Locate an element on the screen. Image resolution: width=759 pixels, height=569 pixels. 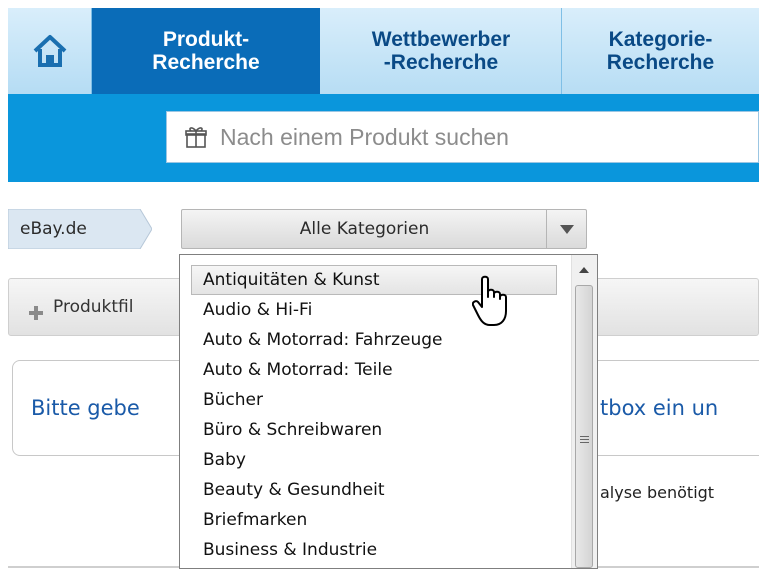
option-auto-fahrzeuge: Auto & Motorrad: Fahrzeuge is located at coordinates (376, 340).